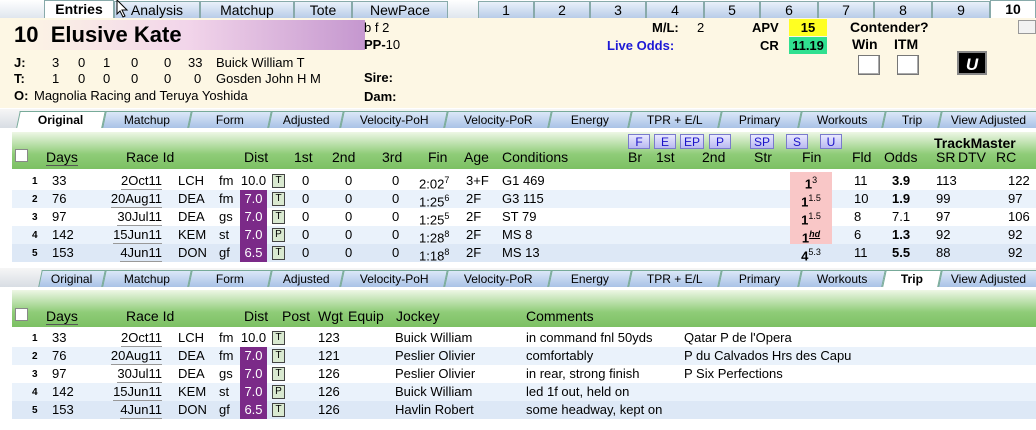 Image resolution: width=1036 pixels, height=430 pixels. I want to click on col-odds: Odds, so click(900, 157).